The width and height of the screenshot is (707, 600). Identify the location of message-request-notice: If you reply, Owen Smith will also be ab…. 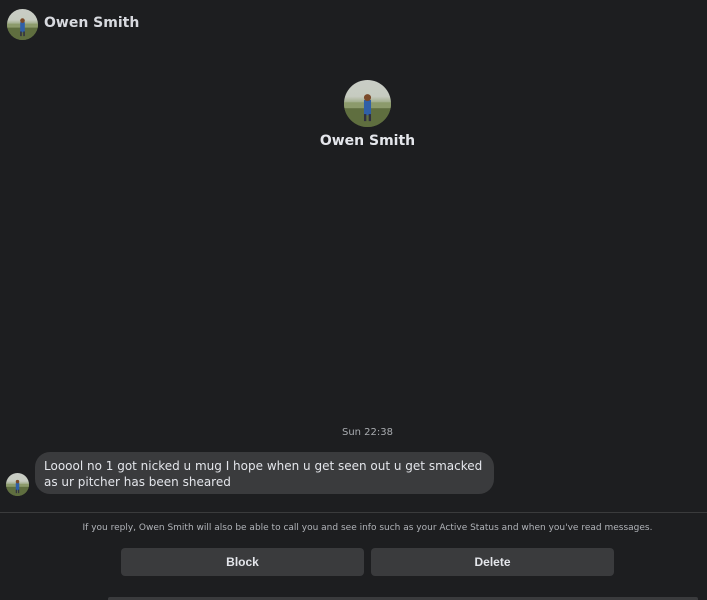
(367, 528).